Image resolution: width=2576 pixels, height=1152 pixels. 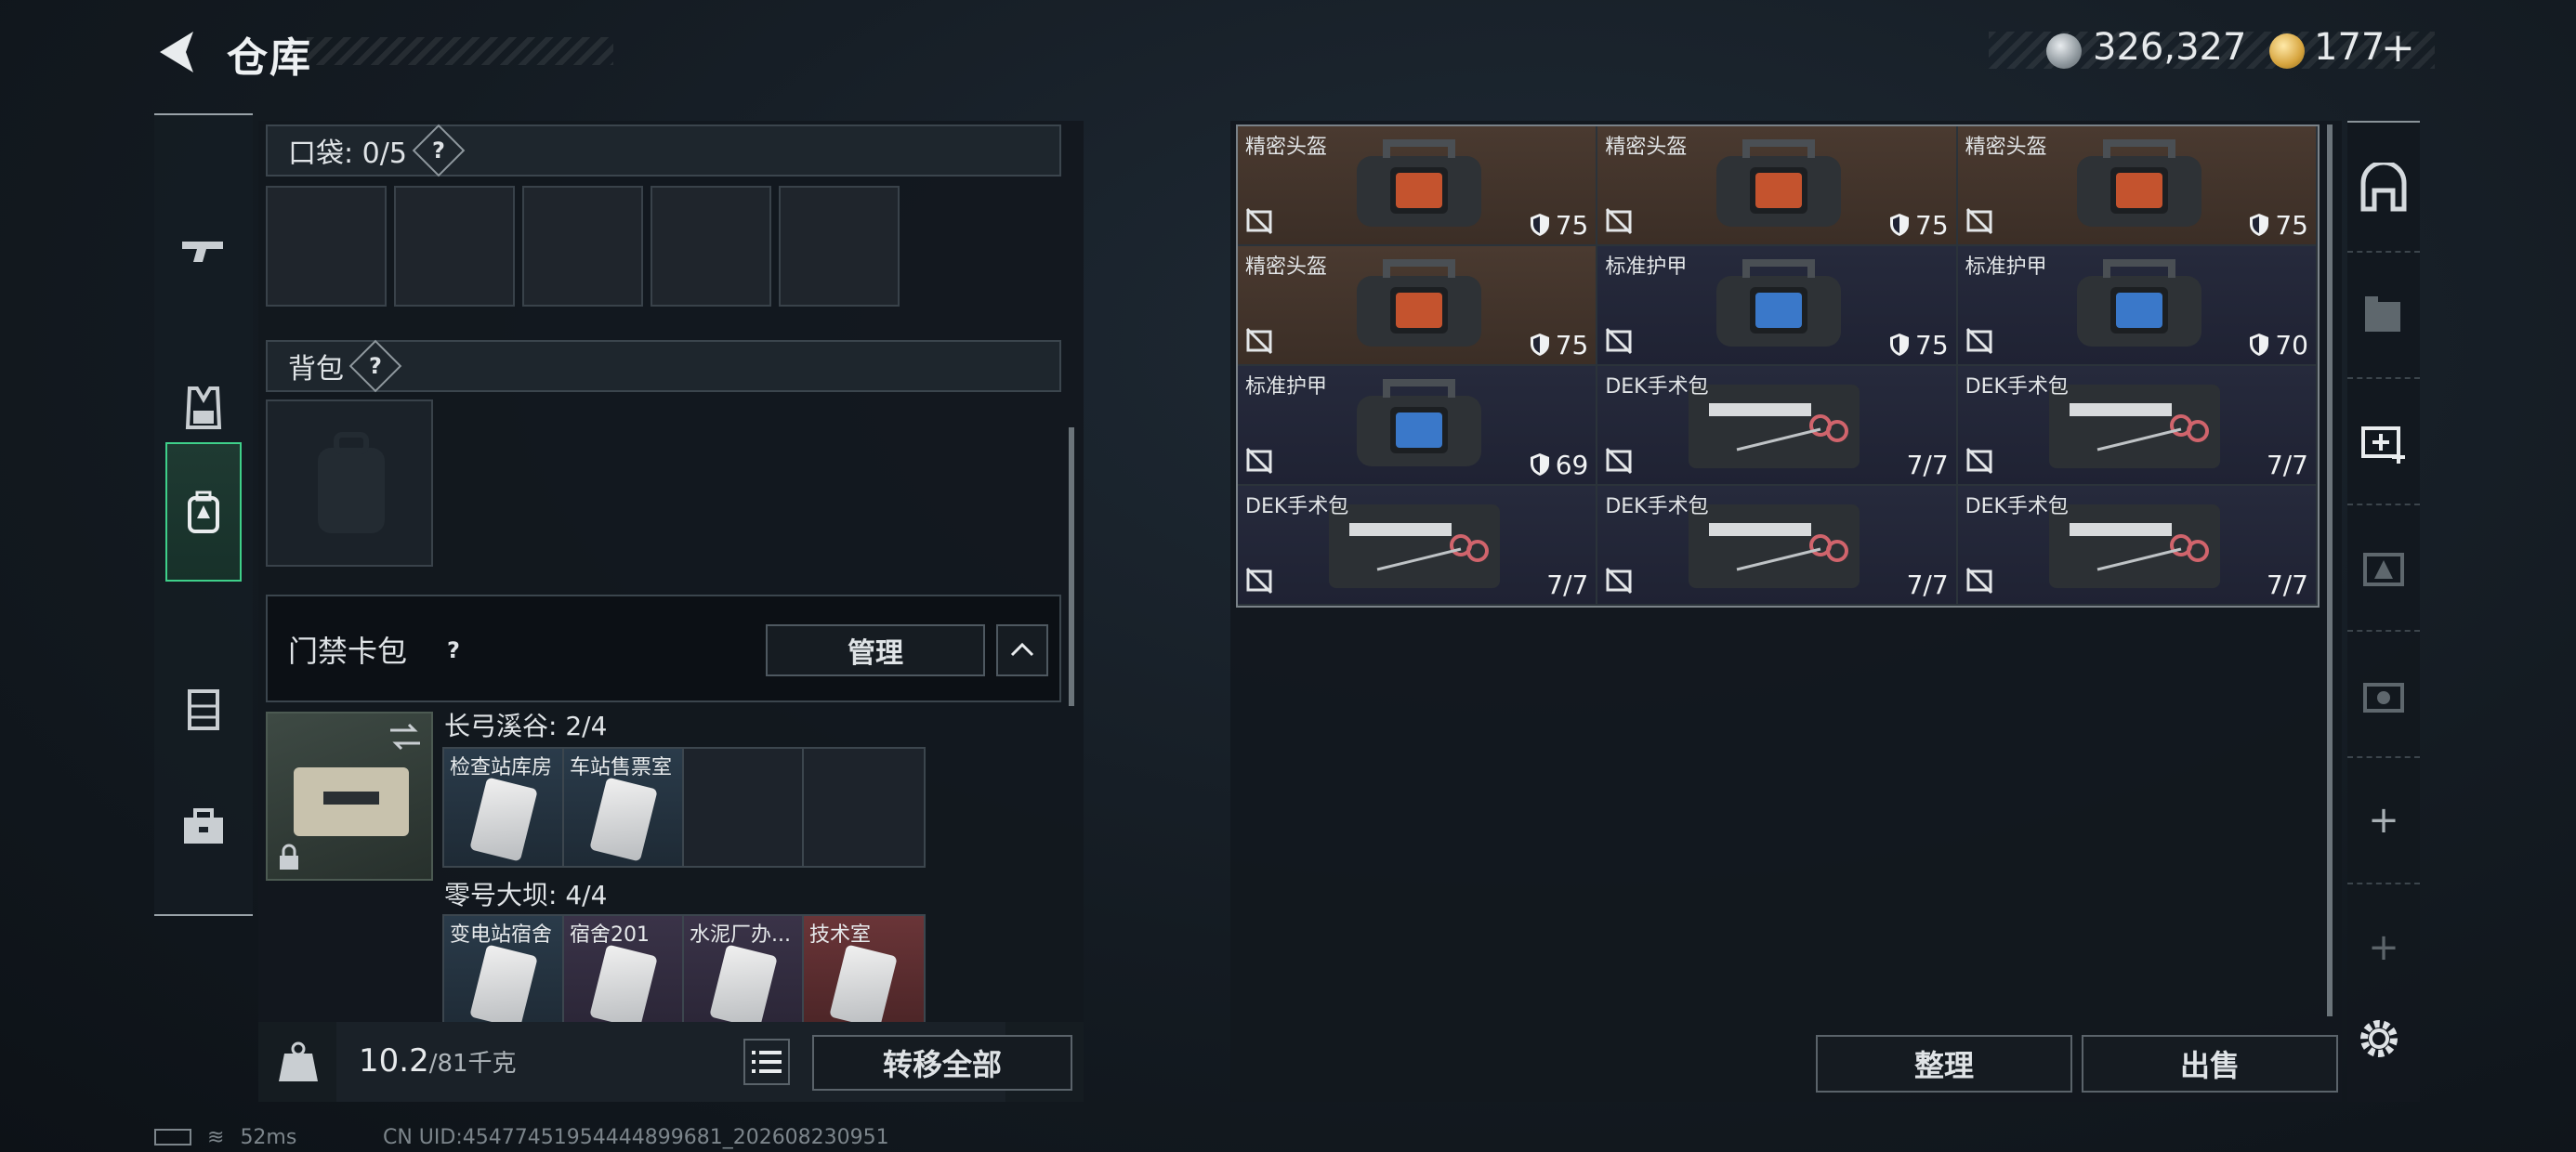 I want to click on case-level-4-icon, so click(x=2383, y=698).